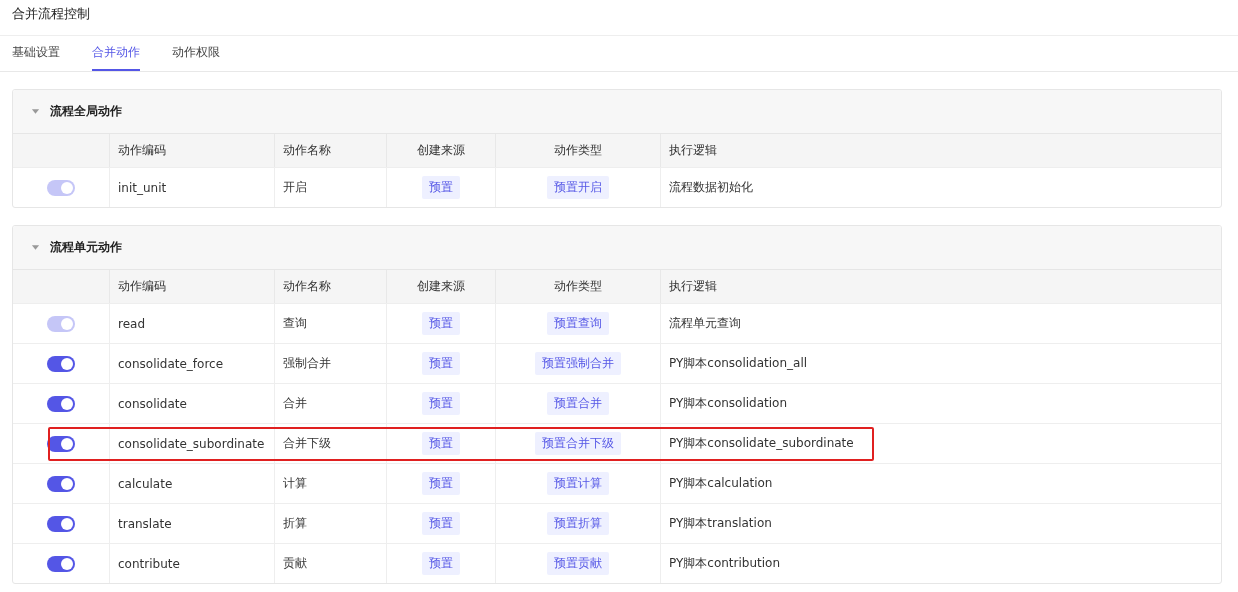 The height and width of the screenshot is (592, 1238). What do you see at coordinates (36, 53) in the screenshot?
I see `tab: 基础设置` at bounding box center [36, 53].